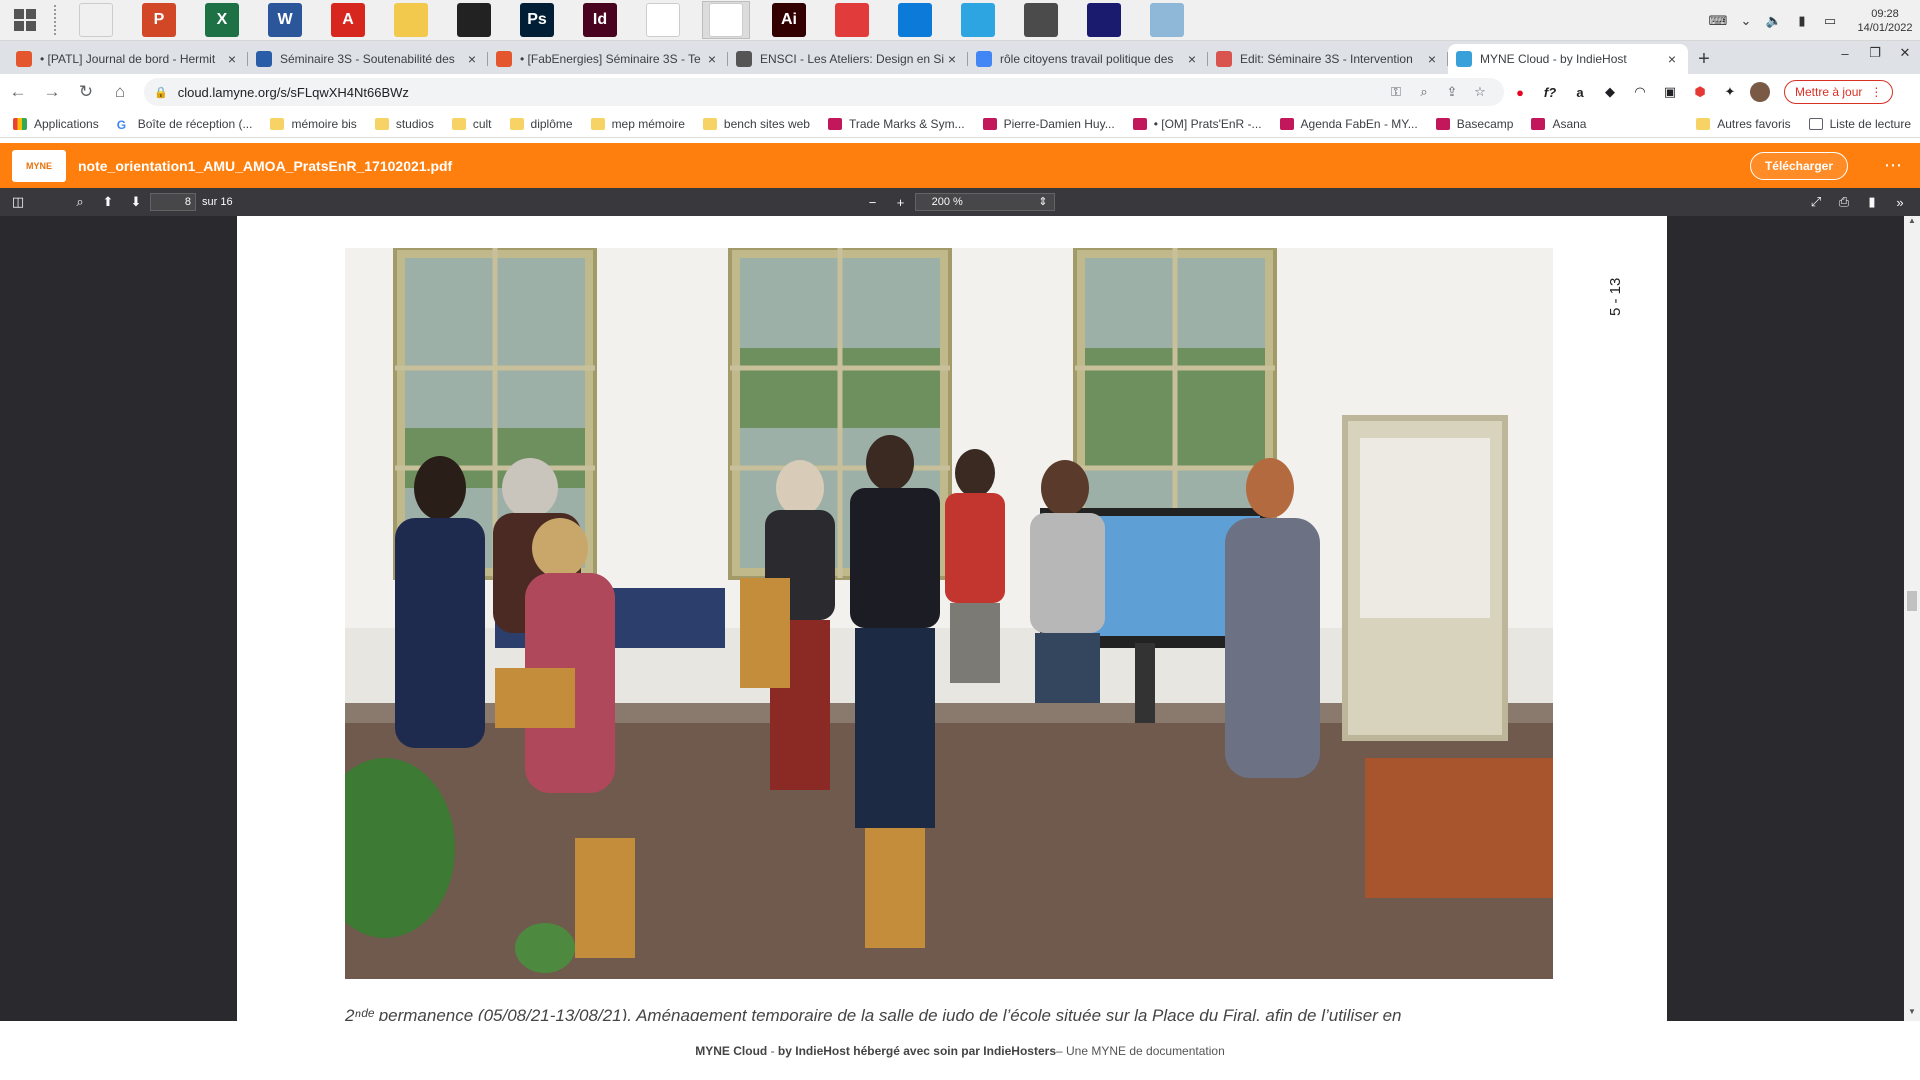  I want to click on clock: 09:28 14/01/2022, so click(1885, 21).